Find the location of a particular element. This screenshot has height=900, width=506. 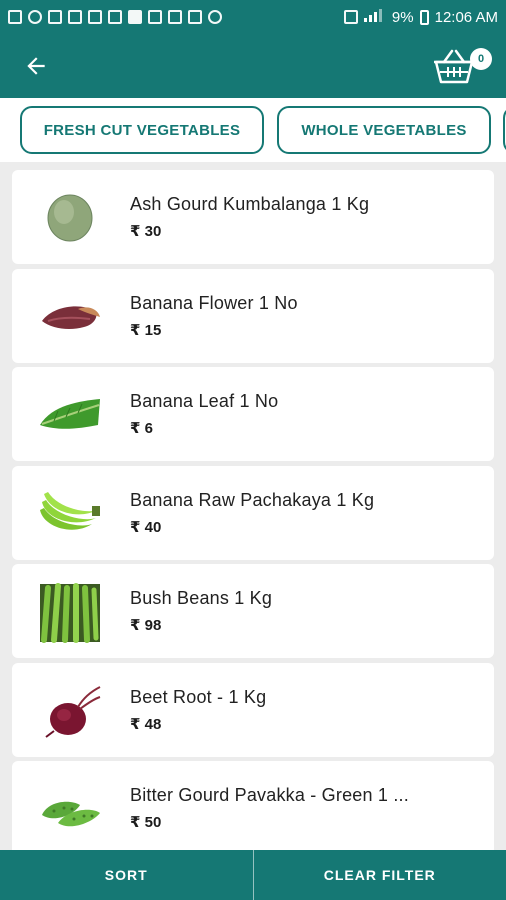

clear-filter-button: CLEAR FILTER is located at coordinates (380, 875).